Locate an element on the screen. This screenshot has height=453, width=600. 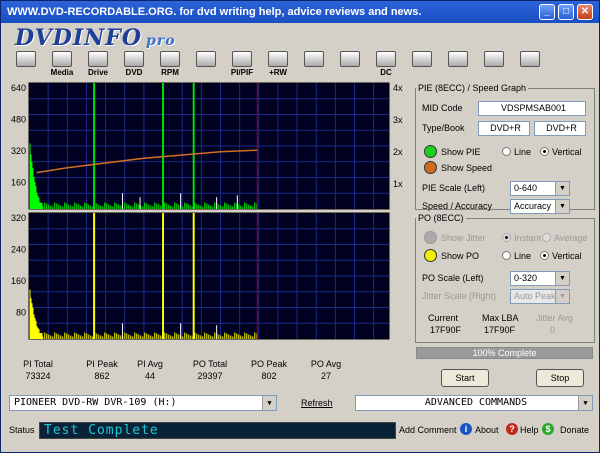
po-scale-select: 0-320 ▼ is located at coordinates (540, 278).